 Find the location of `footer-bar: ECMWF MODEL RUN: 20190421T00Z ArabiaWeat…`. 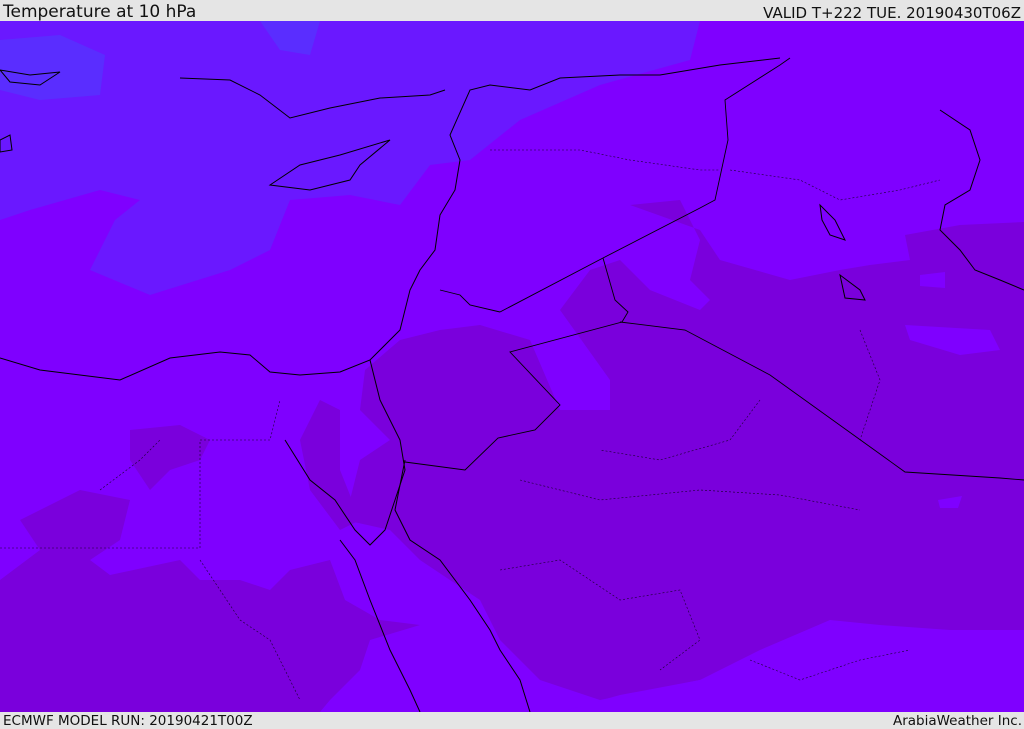

footer-bar: ECMWF MODEL RUN: 20190421T00Z ArabiaWeat… is located at coordinates (512, 720).